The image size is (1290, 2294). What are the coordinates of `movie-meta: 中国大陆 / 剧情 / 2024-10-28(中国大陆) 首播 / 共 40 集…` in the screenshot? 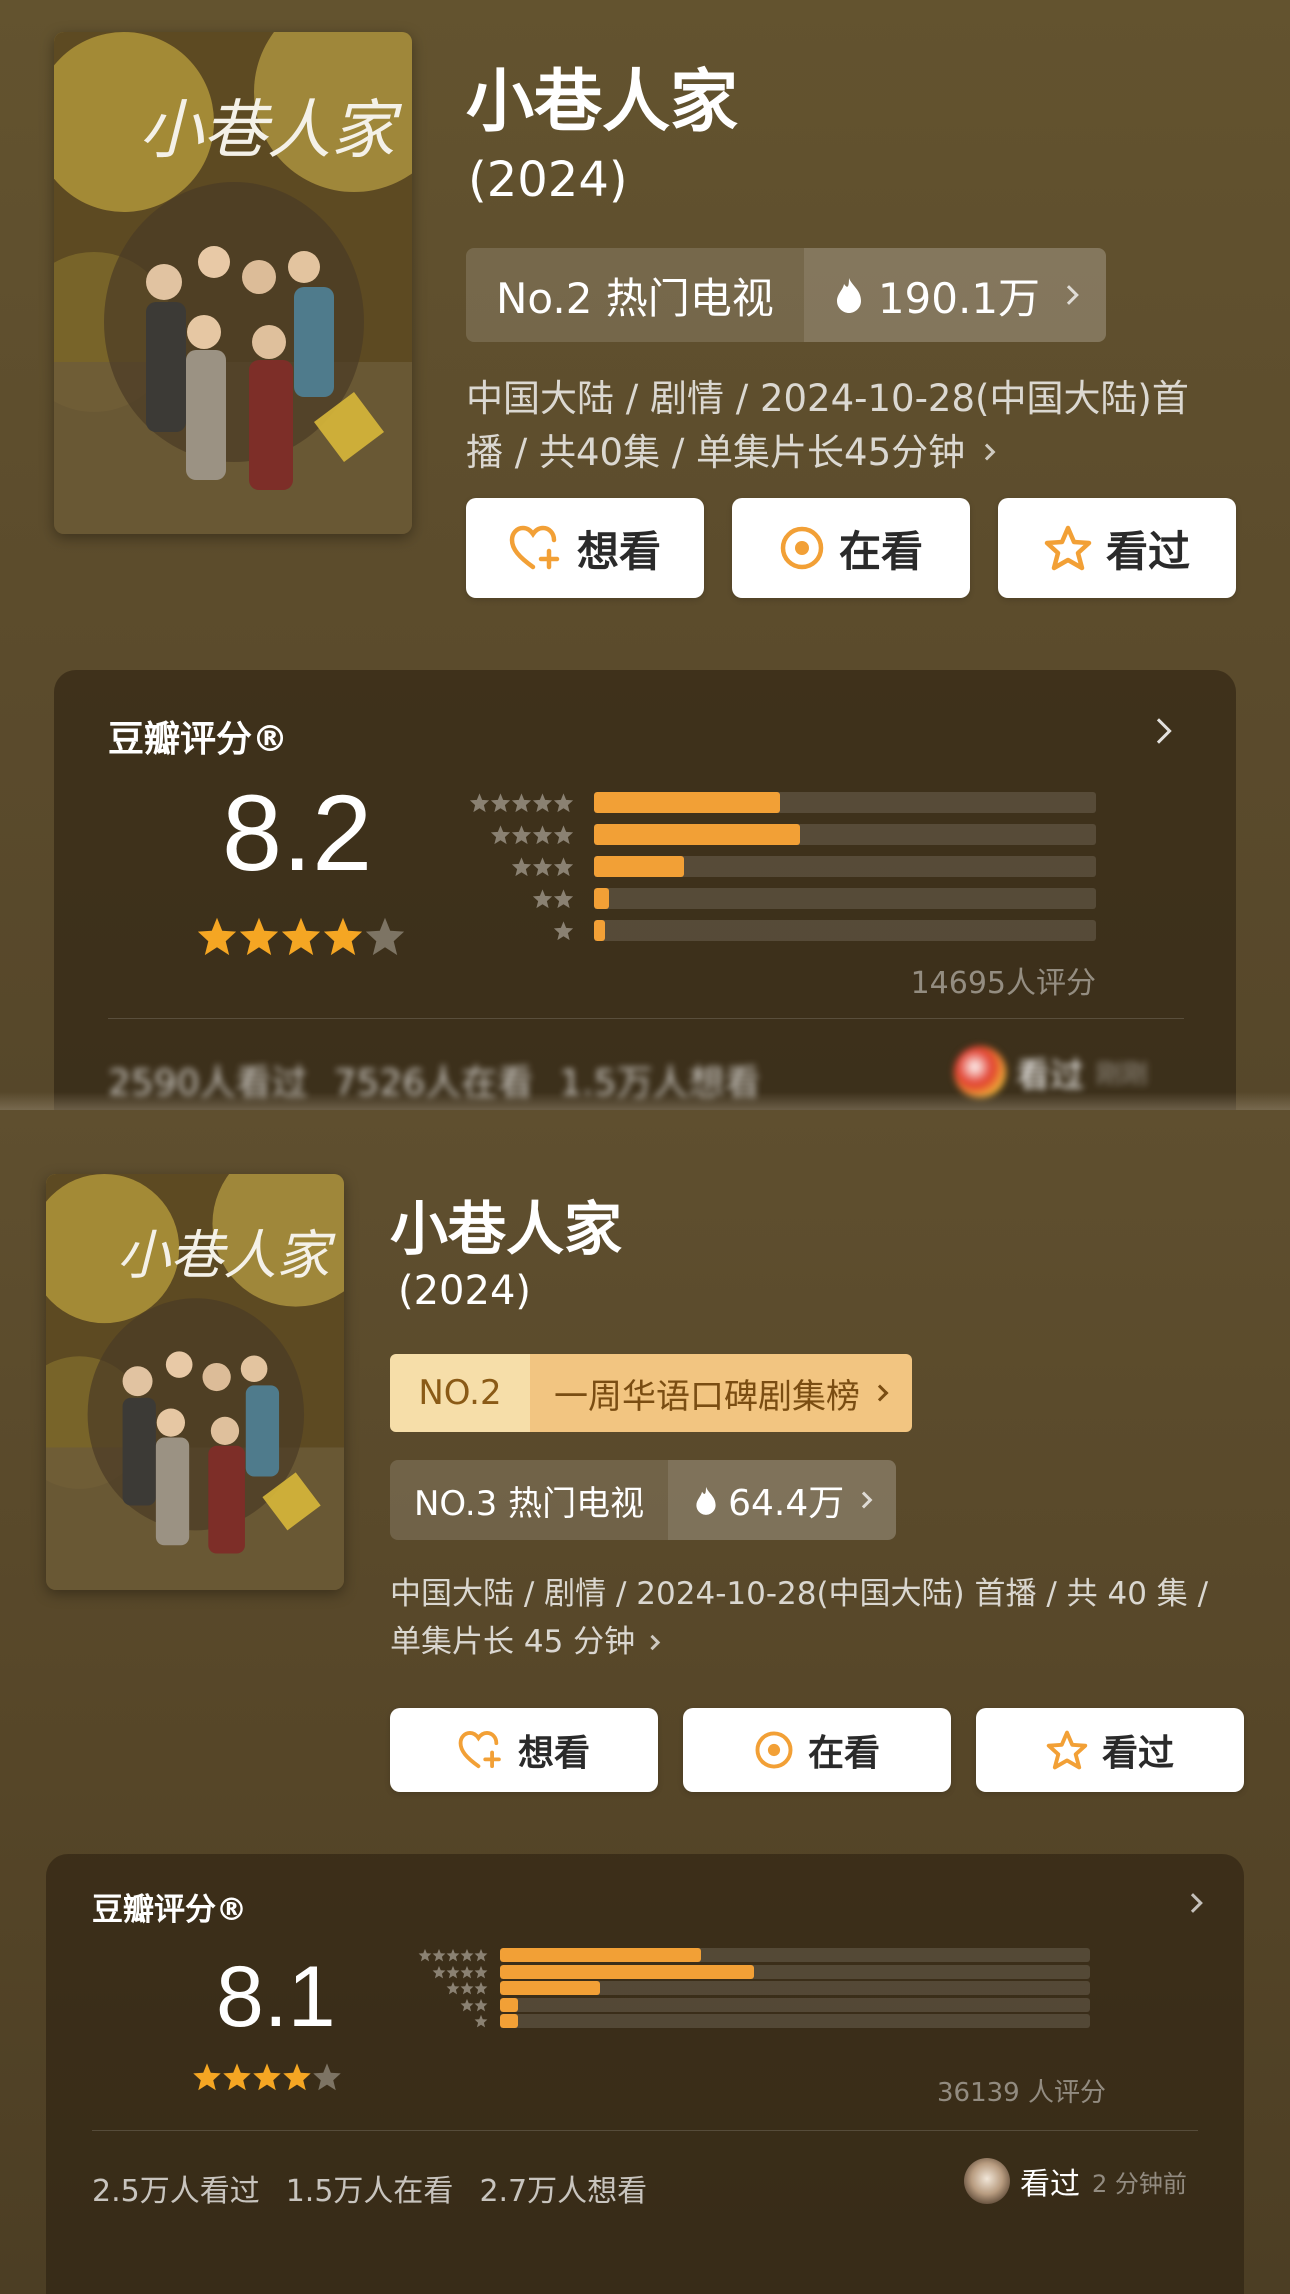 It's located at (820, 1618).